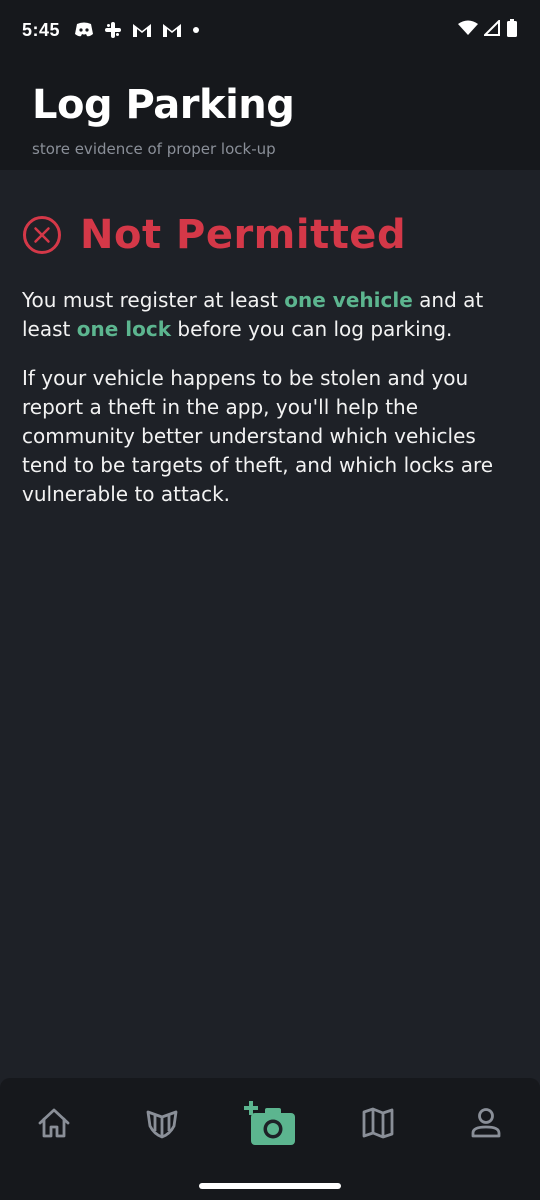  I want to click on gesture-handle, so click(270, 1186).